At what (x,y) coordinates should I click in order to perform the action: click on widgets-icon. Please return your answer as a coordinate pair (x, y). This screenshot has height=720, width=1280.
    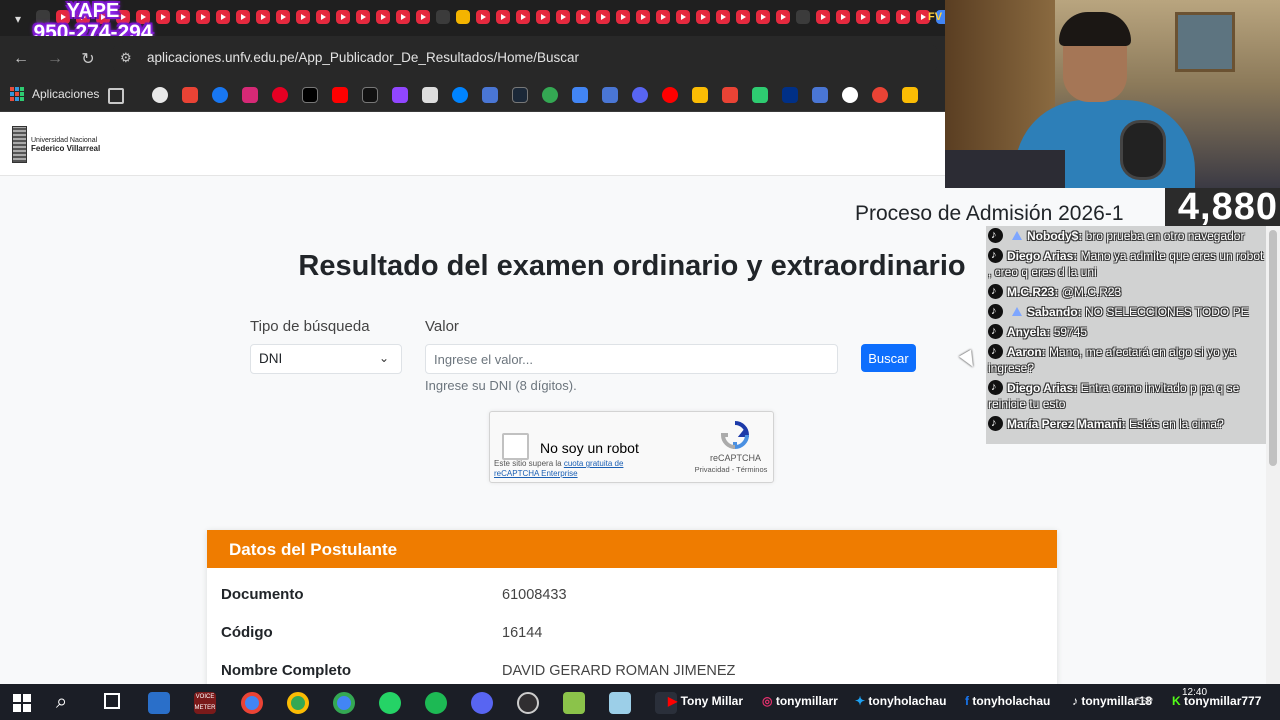
    Looking at the image, I should click on (159, 703).